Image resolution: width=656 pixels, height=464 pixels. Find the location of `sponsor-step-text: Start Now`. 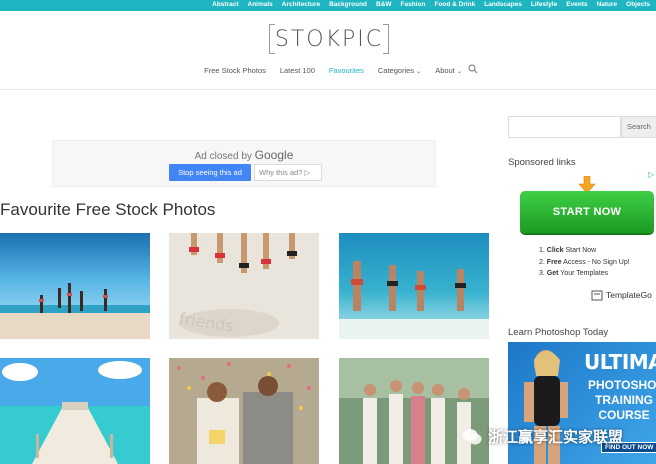

sponsor-step-text: Start Now is located at coordinates (580, 250).